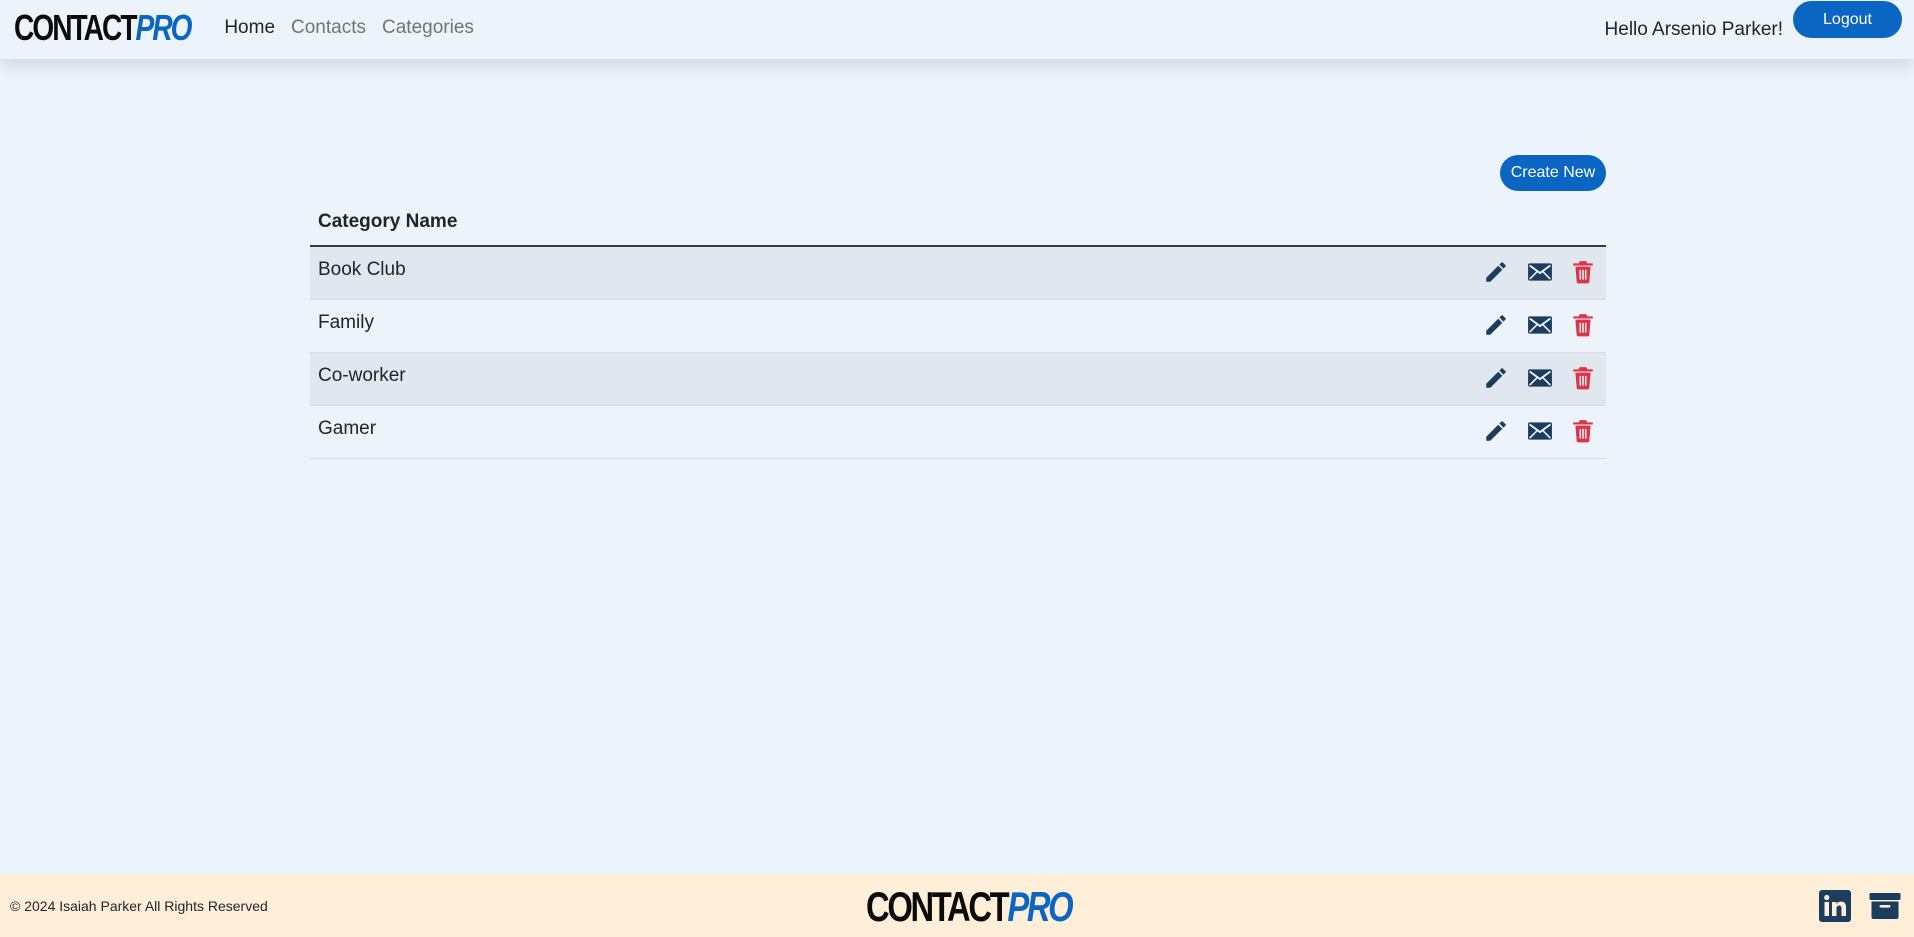  I want to click on category-name-cell: Gamer, so click(648, 432).